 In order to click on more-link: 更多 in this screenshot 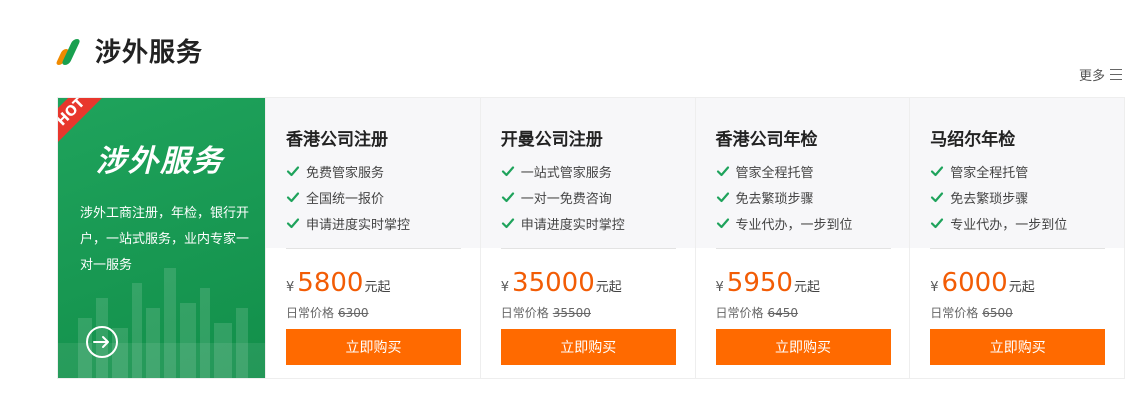, I will do `click(1100, 74)`.